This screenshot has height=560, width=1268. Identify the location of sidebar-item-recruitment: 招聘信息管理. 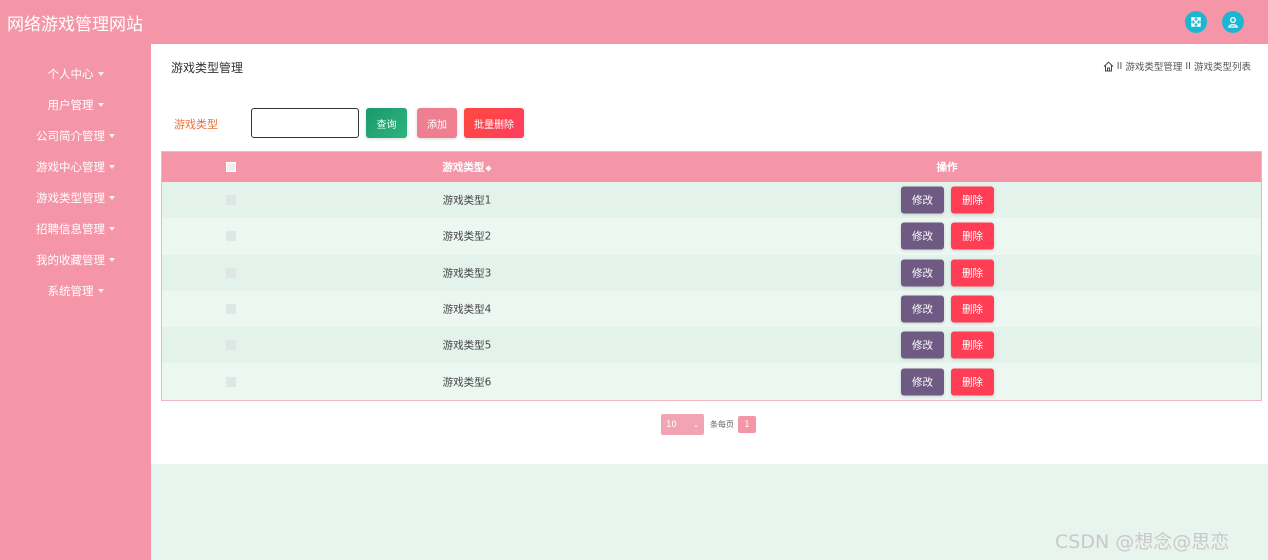
(75, 229).